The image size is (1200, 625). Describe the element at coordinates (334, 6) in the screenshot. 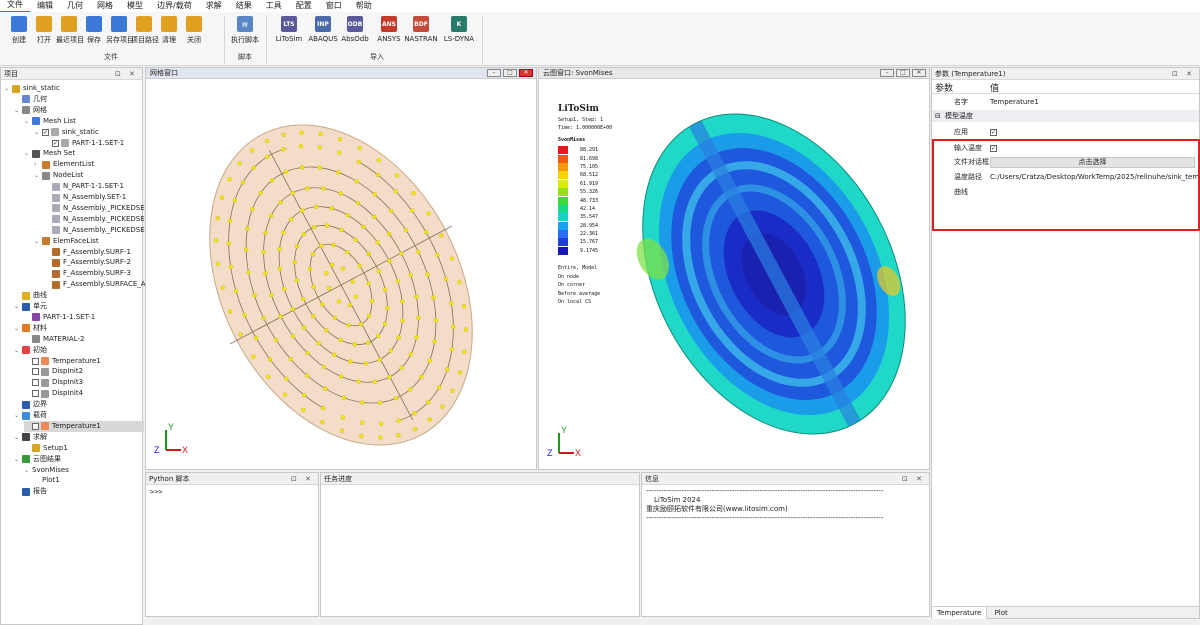

I see `menu-10: 窗口` at that location.